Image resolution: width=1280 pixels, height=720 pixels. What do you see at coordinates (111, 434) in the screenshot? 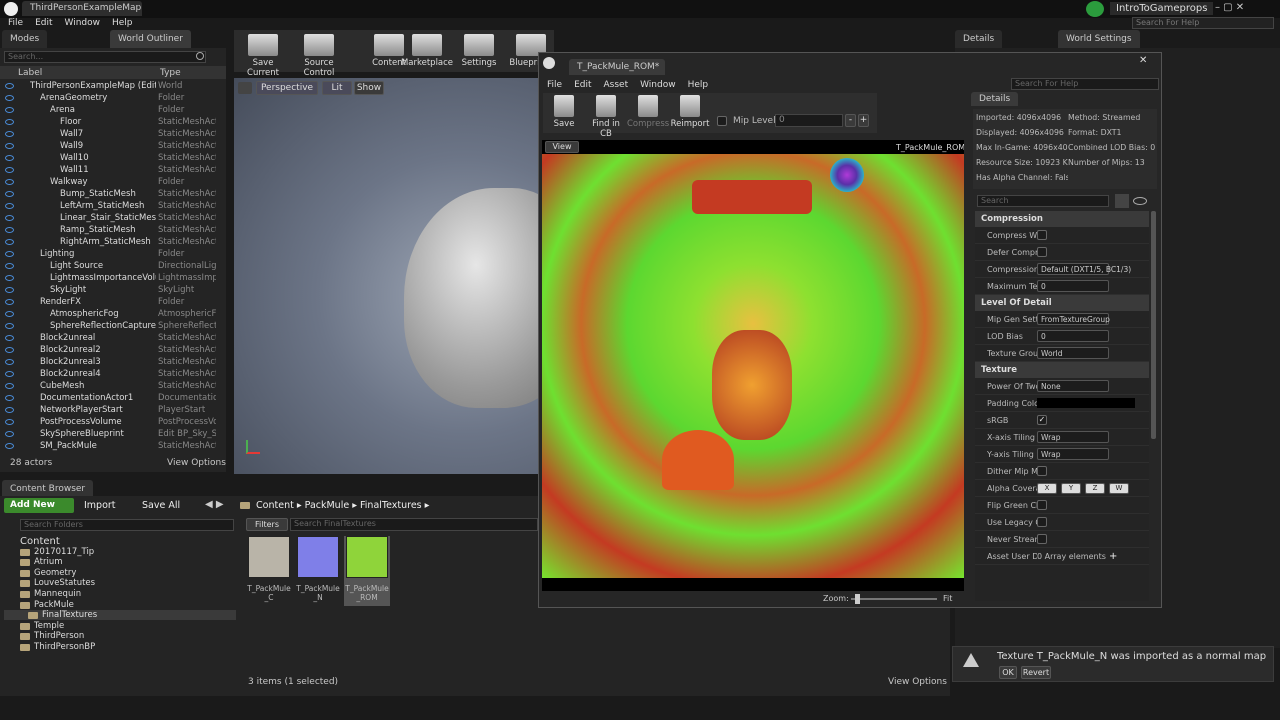
I see `outliner-row: SkySphereBlueprint Edit BP_Sky_Sphere` at bounding box center [111, 434].